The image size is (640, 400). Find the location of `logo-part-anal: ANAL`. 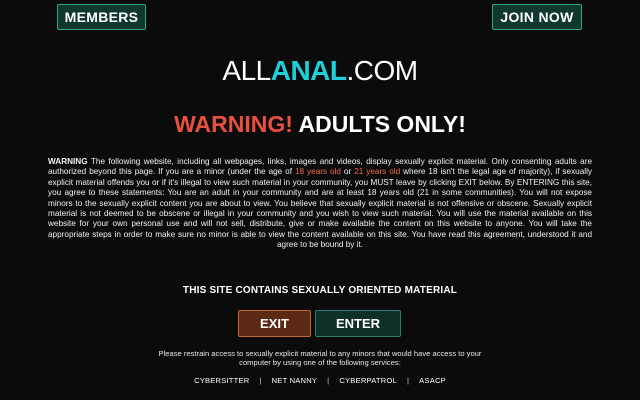

logo-part-anal: ANAL is located at coordinates (308, 70).